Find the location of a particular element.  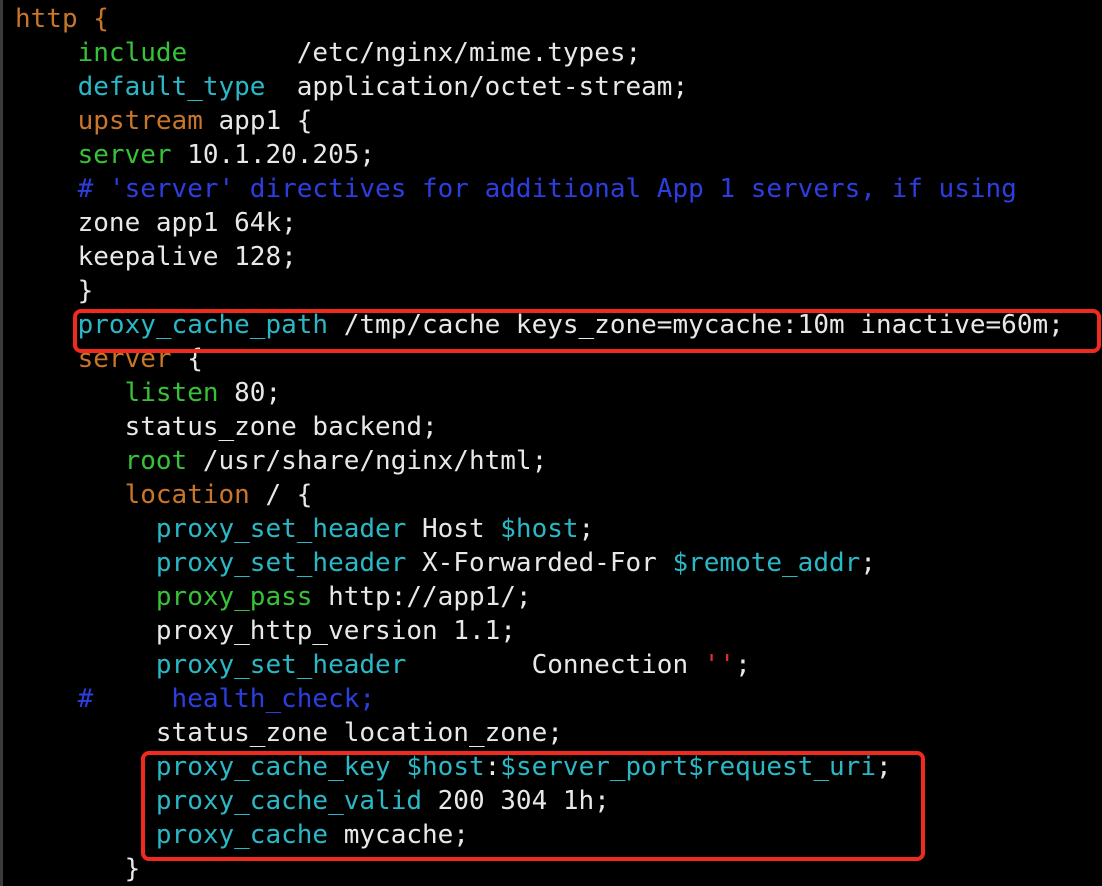

code-line: proxy_set_header Host $host; is located at coordinates (539, 529).